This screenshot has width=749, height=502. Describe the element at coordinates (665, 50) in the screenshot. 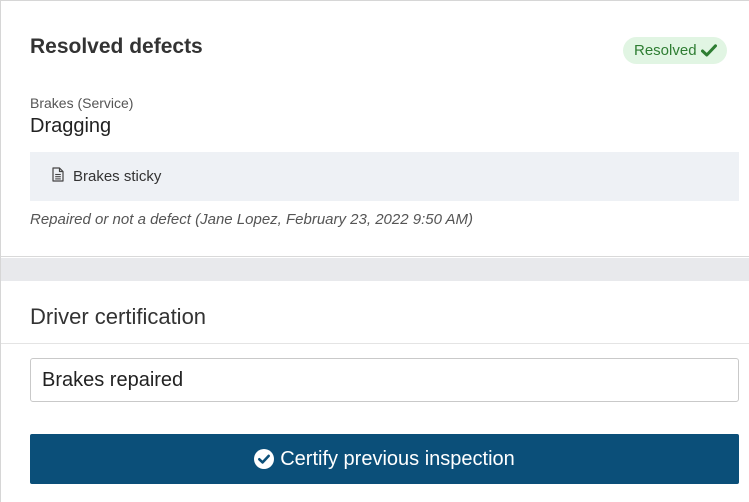

I see `status-badge-label: Resolved` at that location.